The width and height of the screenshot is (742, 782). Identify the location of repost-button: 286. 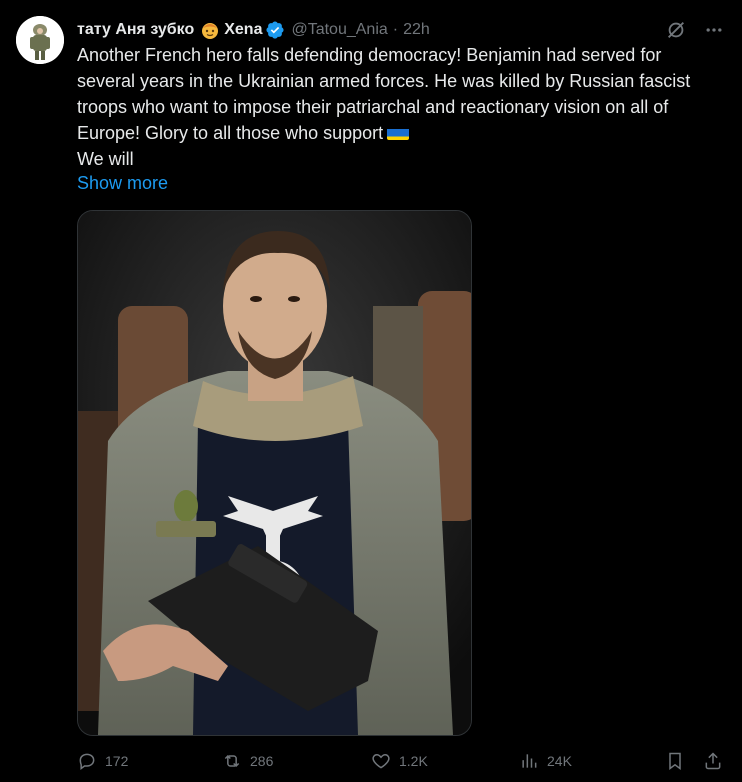
(247, 761).